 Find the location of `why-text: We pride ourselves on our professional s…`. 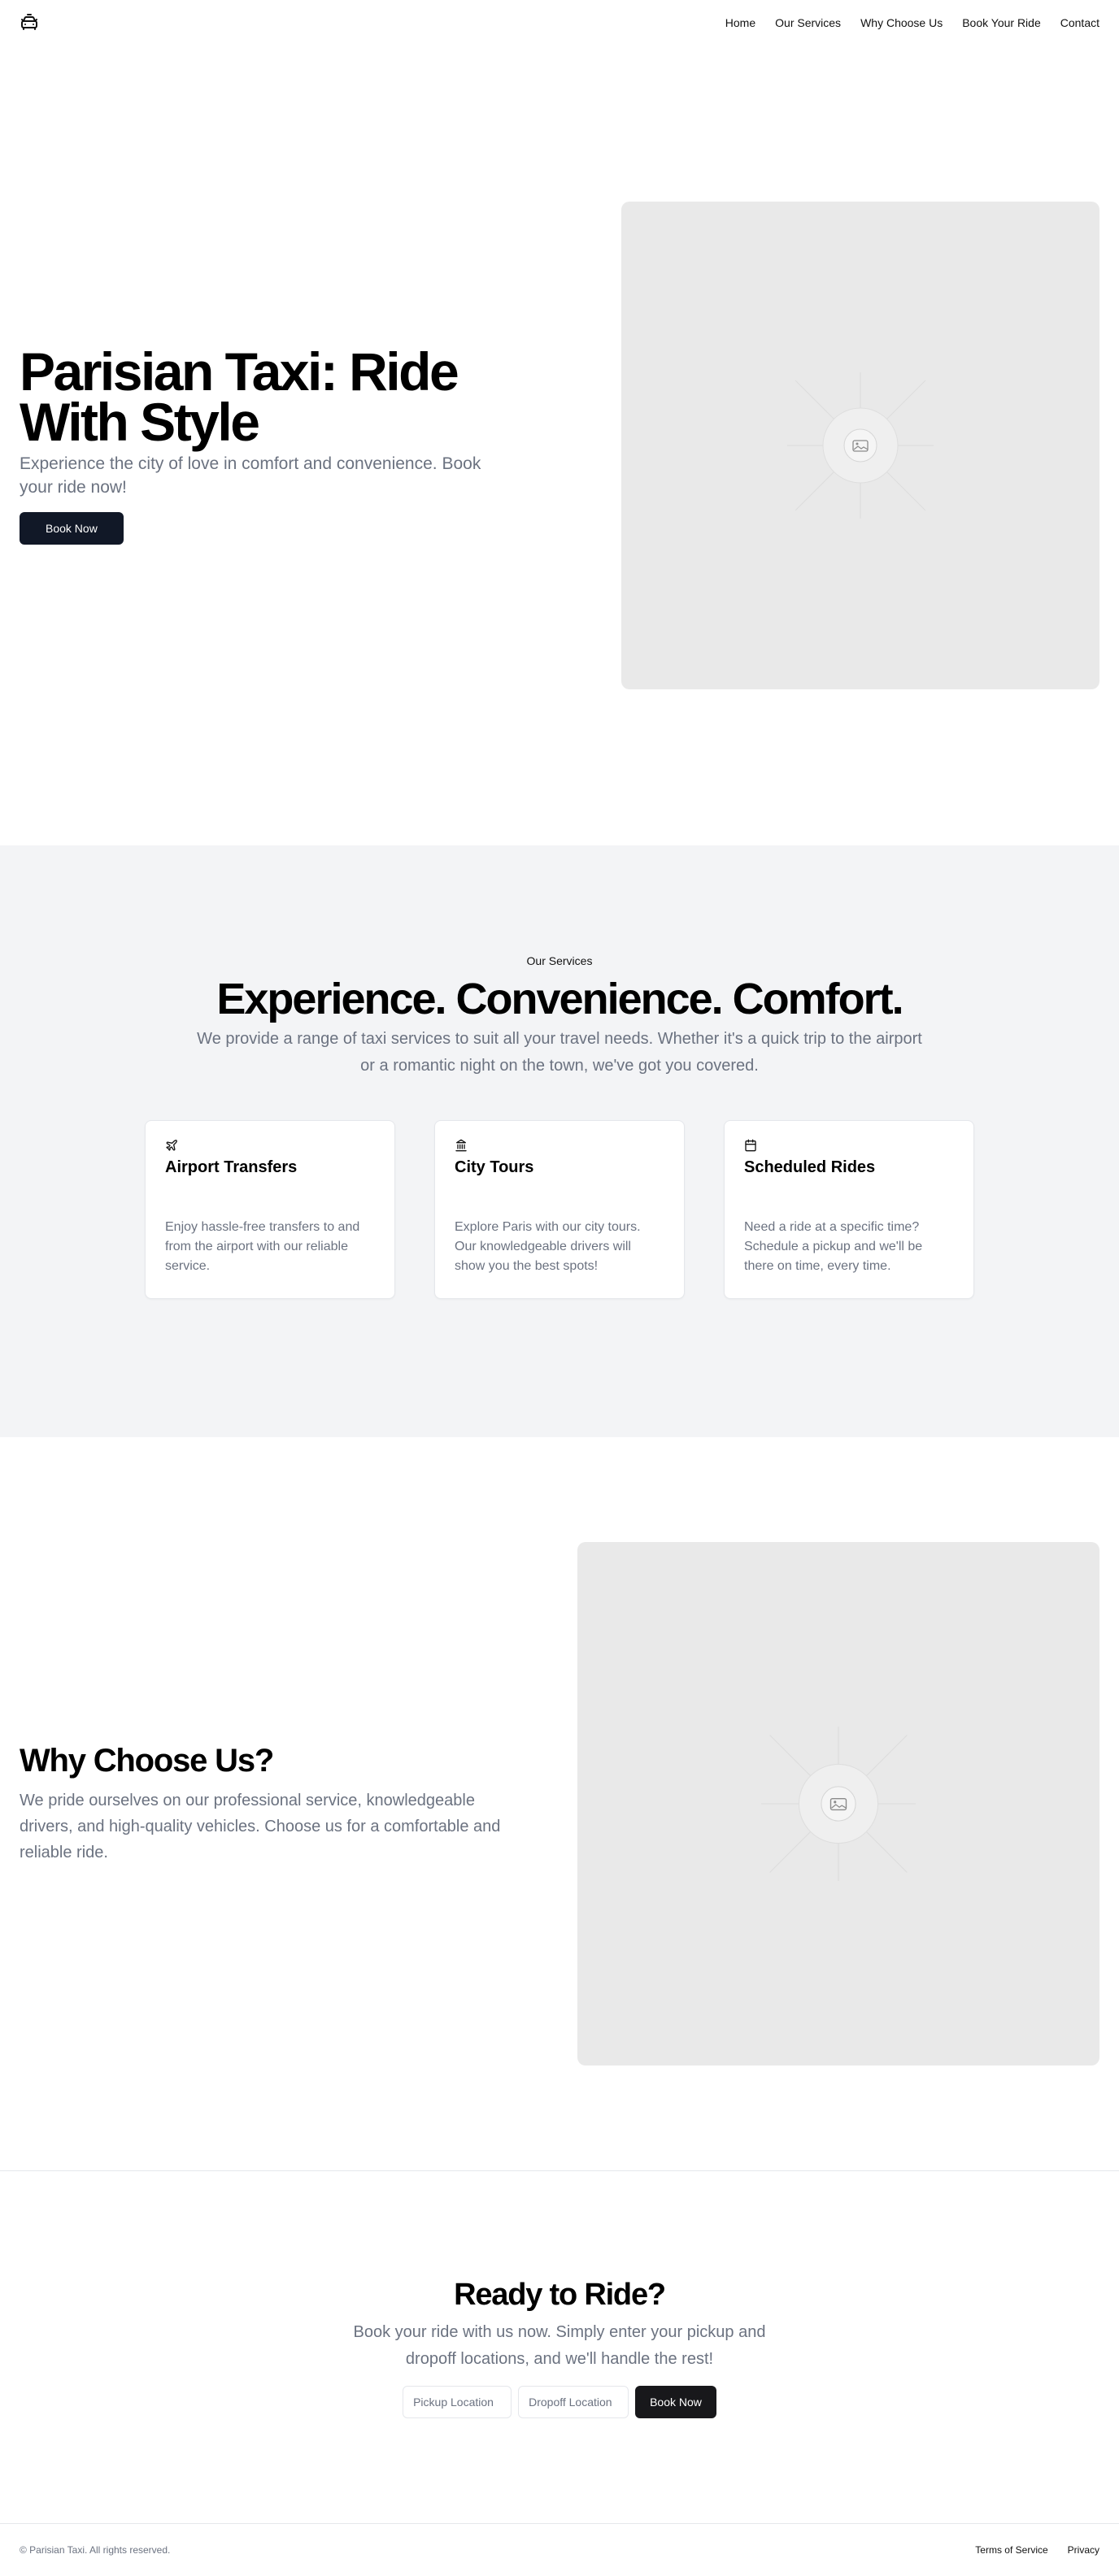

why-text: We pride ourselves on our professional s… is located at coordinates (260, 1826).